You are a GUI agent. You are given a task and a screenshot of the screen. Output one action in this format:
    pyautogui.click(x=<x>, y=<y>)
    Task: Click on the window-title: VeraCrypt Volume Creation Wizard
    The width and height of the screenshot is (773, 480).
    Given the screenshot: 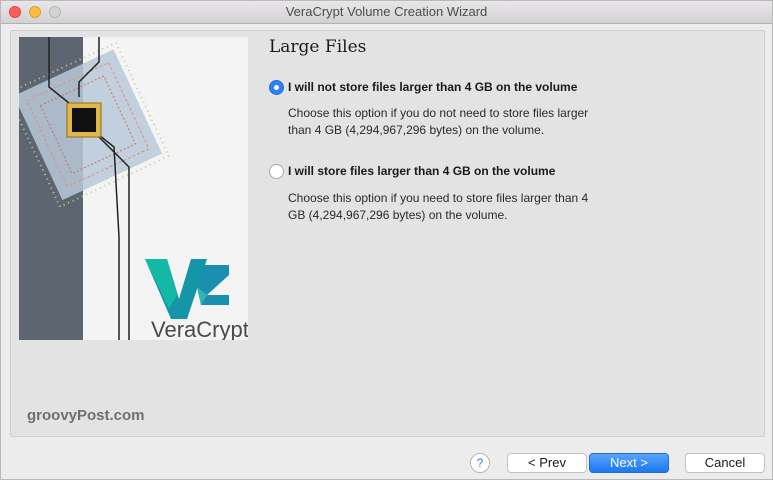 What is the action you would take?
    pyautogui.click(x=386, y=11)
    